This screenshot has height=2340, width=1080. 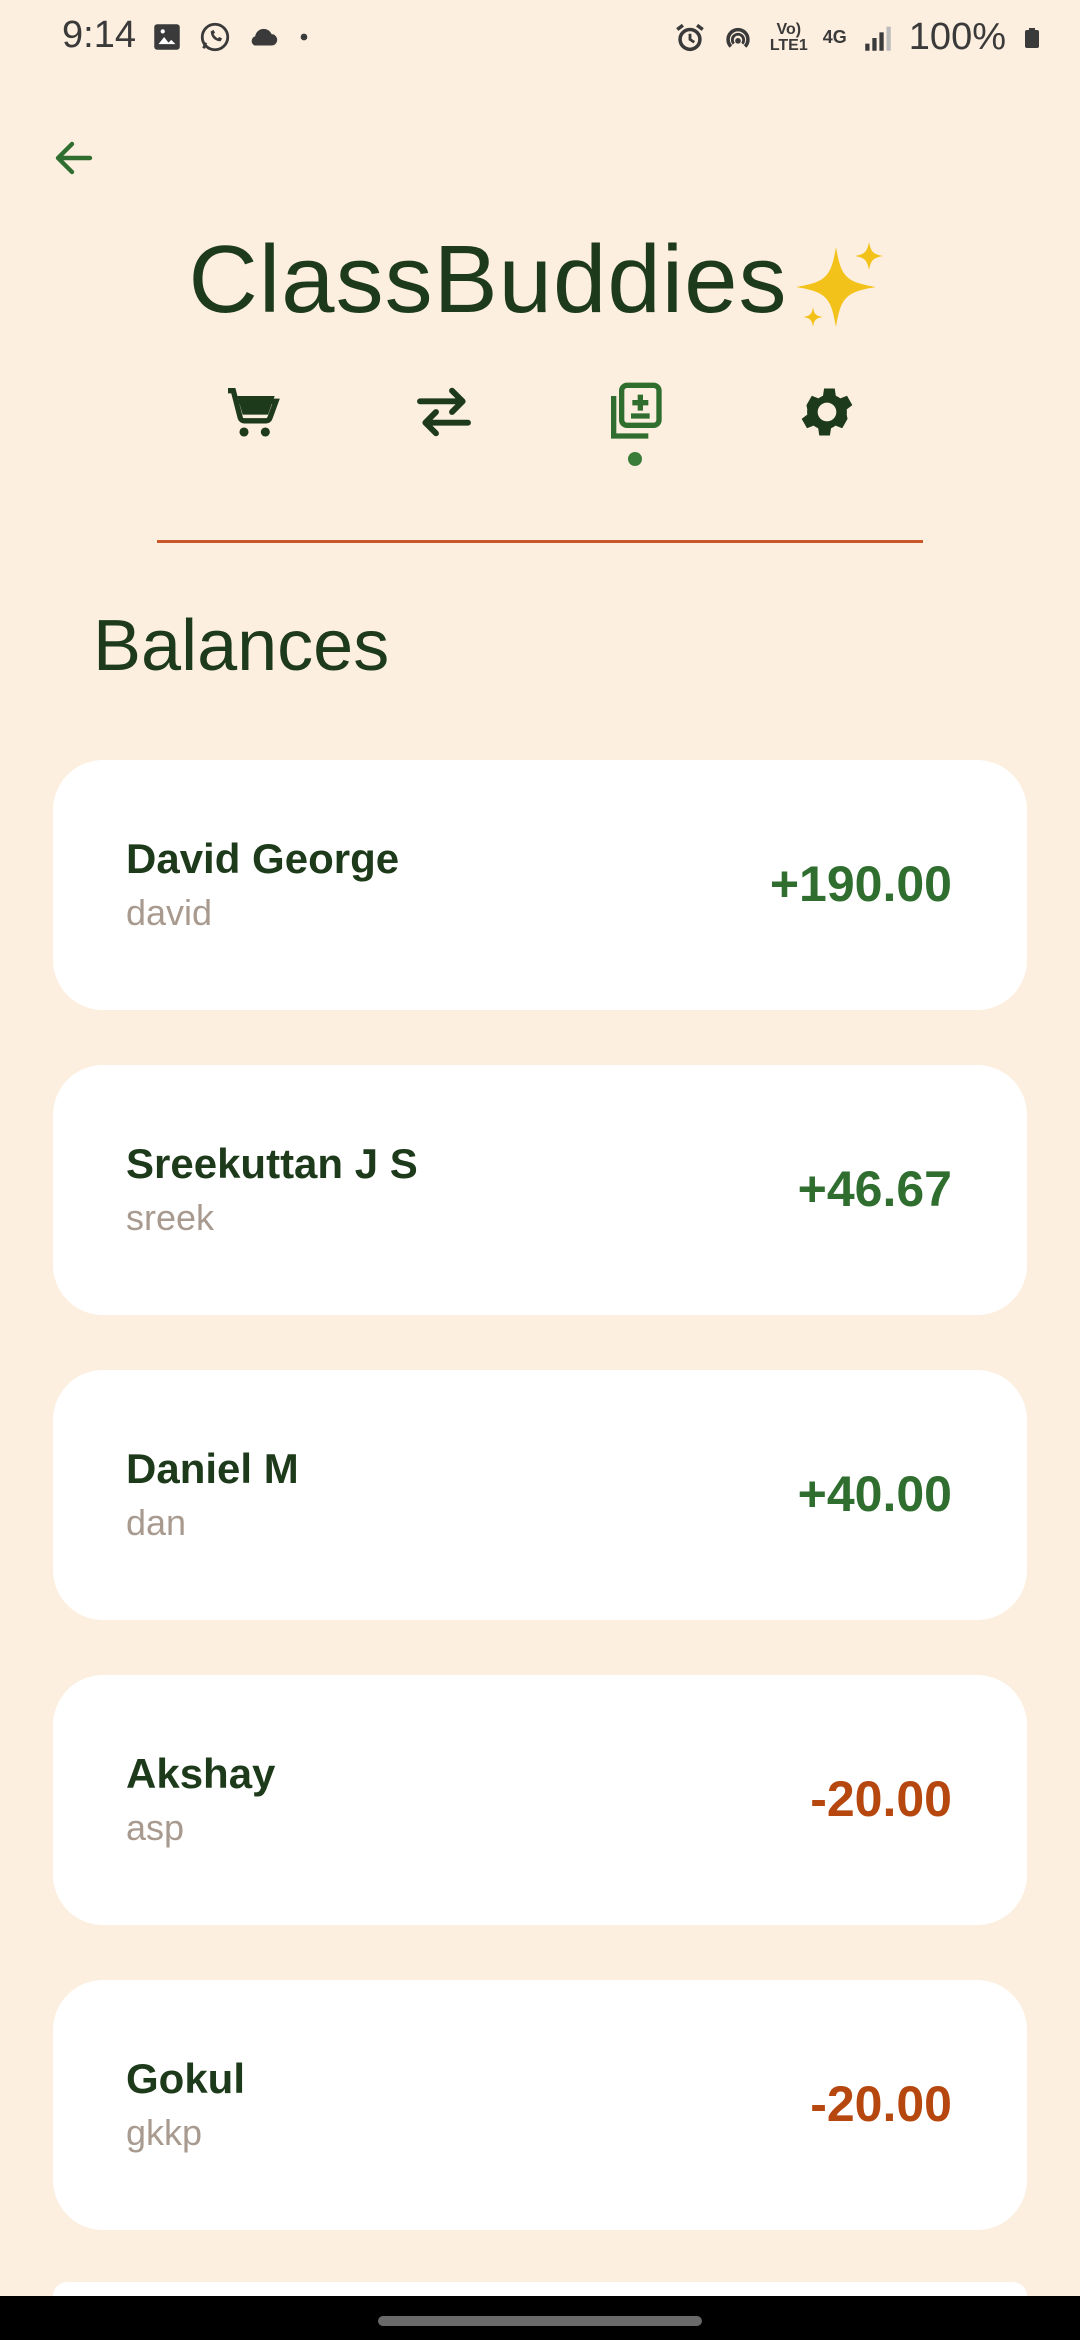 What do you see at coordinates (540, 40) in the screenshot?
I see `status-bar: 9:14 Vo) LTE1 4G 100%` at bounding box center [540, 40].